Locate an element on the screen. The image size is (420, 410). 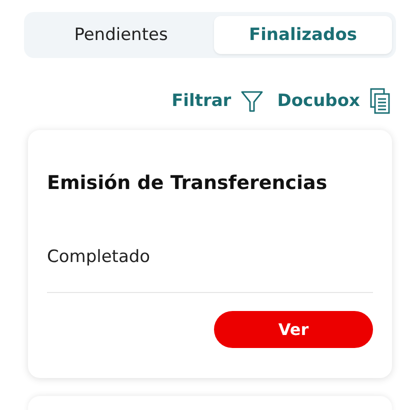
tab: Pendientes is located at coordinates (121, 35).